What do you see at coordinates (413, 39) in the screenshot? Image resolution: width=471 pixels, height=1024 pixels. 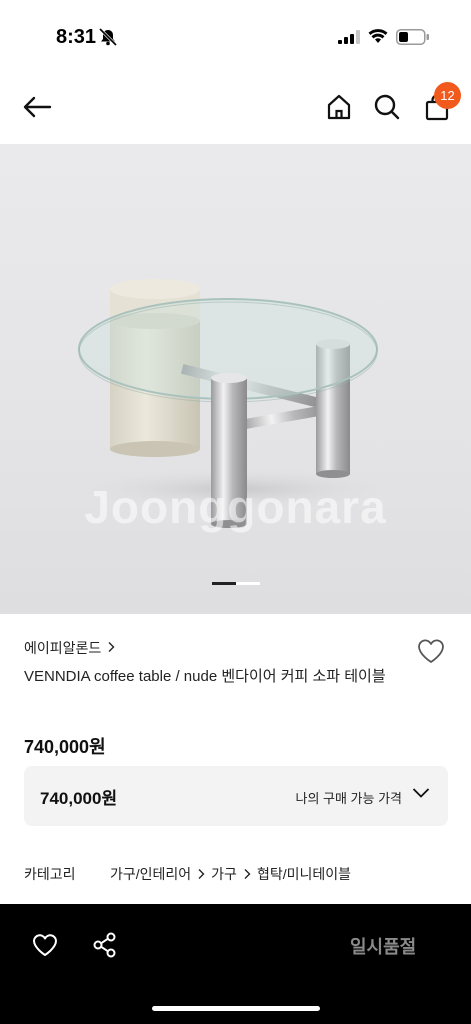 I see `battery-icon` at bounding box center [413, 39].